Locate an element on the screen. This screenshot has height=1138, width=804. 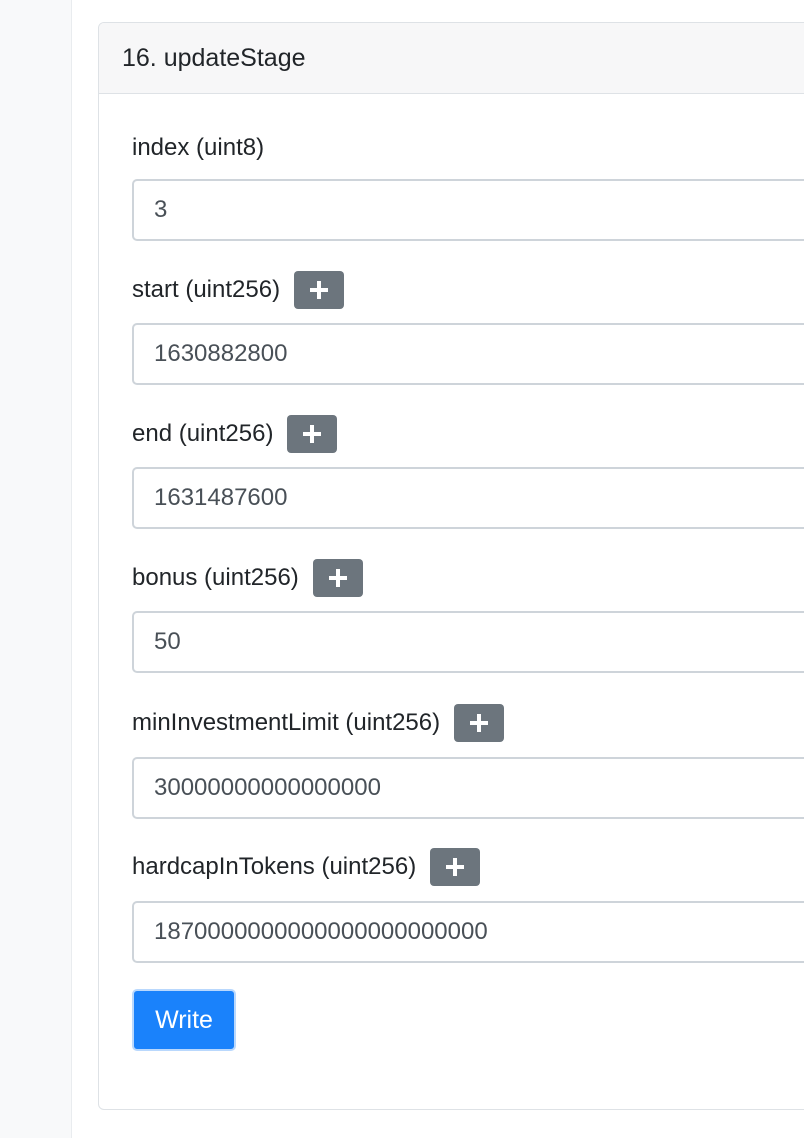
field-label-text: index (uint8) is located at coordinates (198, 147).